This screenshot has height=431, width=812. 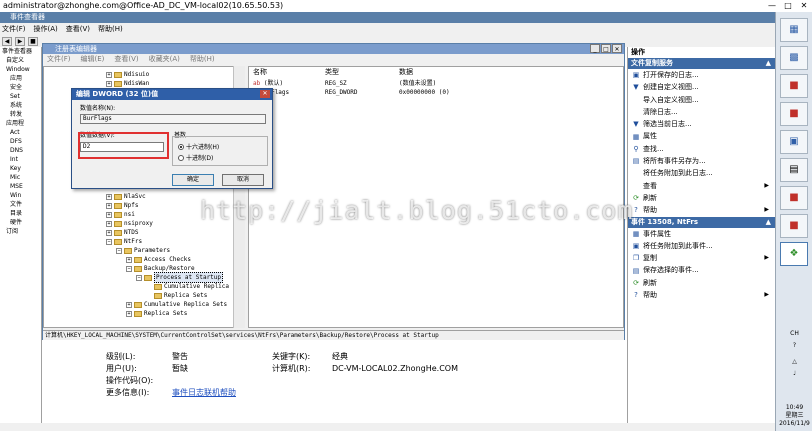 What do you see at coordinates (794, 30) in the screenshot?
I see `server-manager-icon: ▦` at bounding box center [794, 30].